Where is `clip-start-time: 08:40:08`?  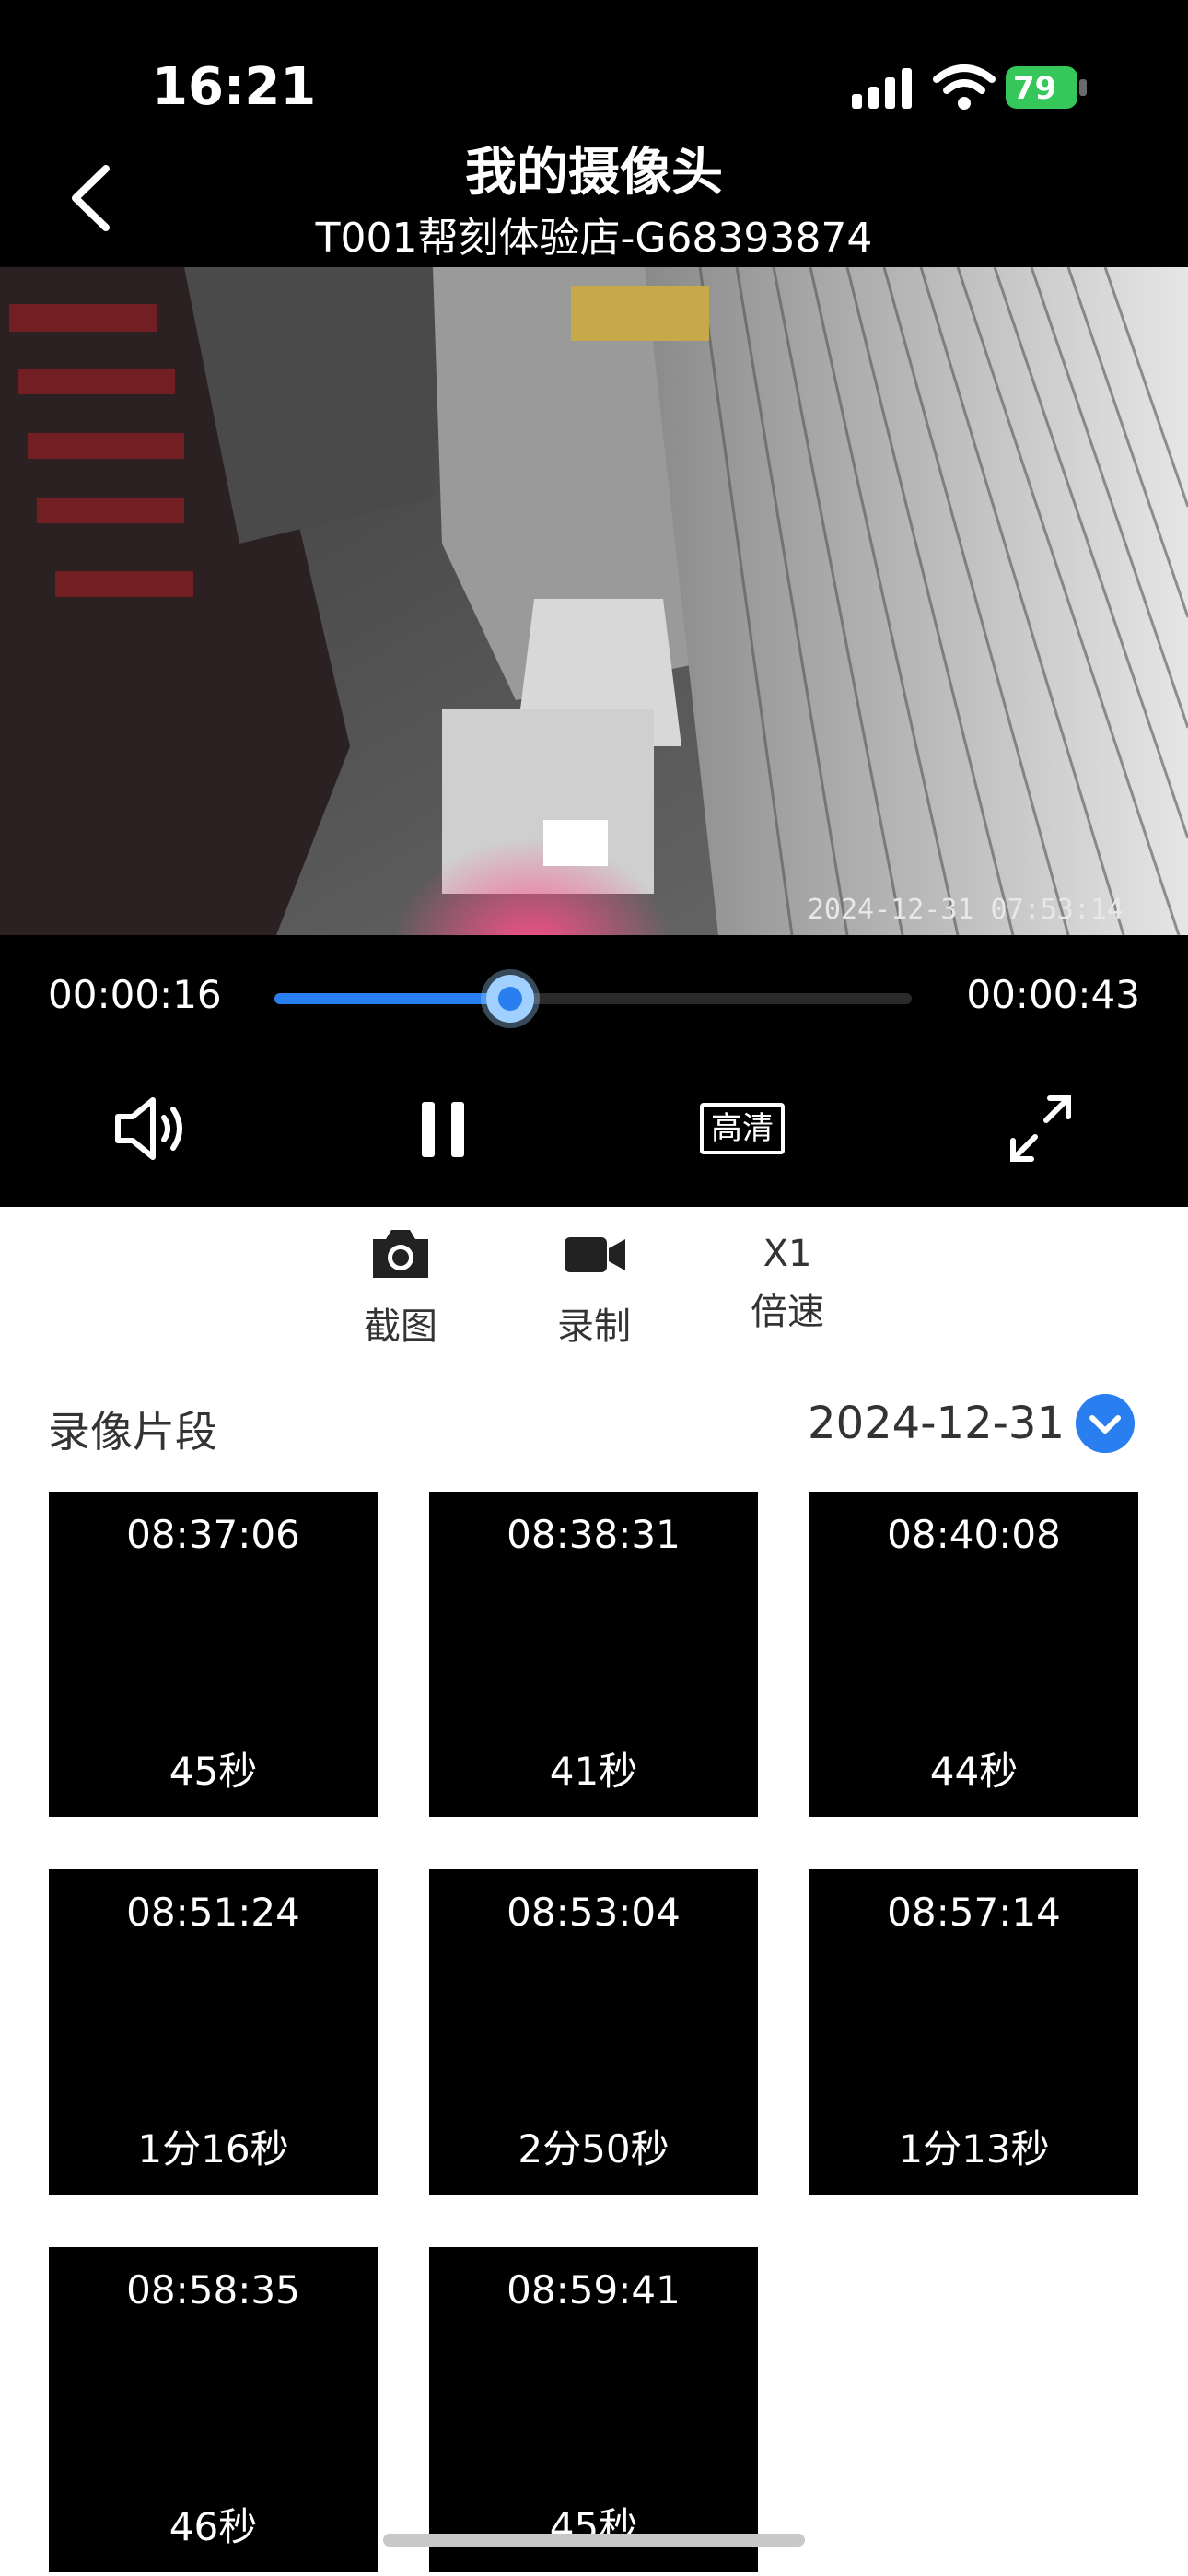
clip-start-time: 08:40:08 is located at coordinates (974, 1534).